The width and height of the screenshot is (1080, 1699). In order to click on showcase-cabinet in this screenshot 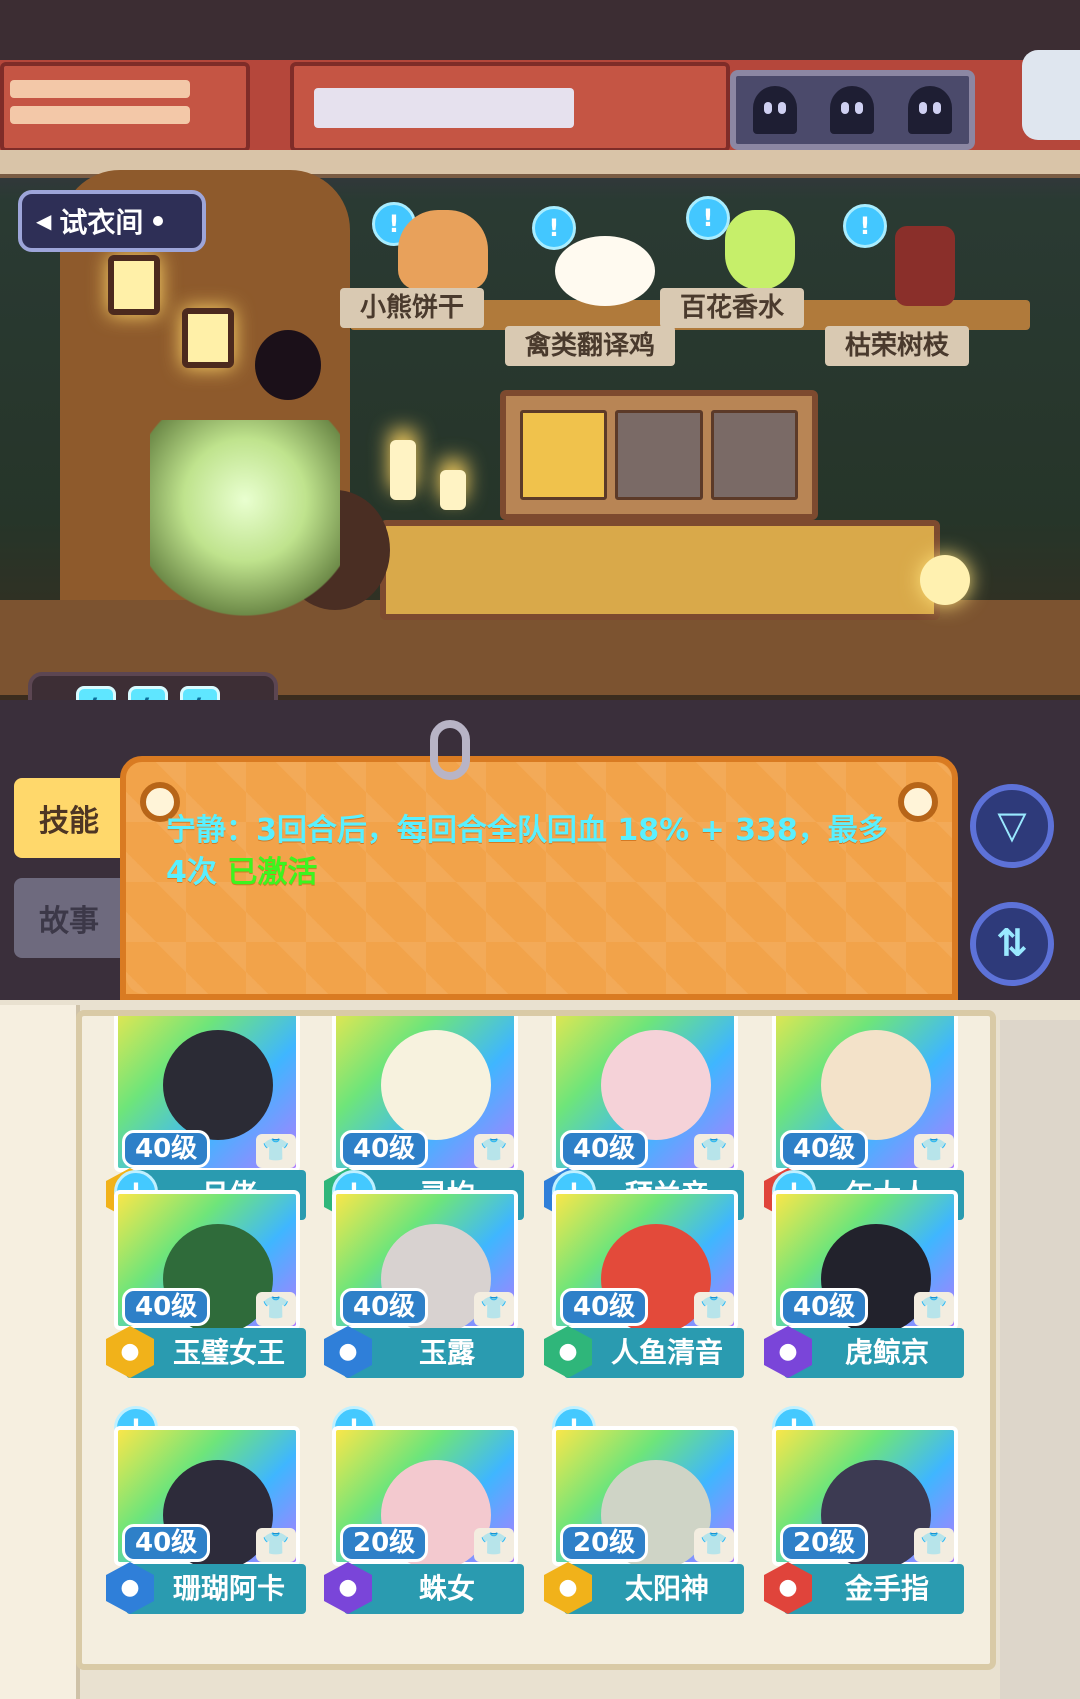, I will do `click(659, 455)`.